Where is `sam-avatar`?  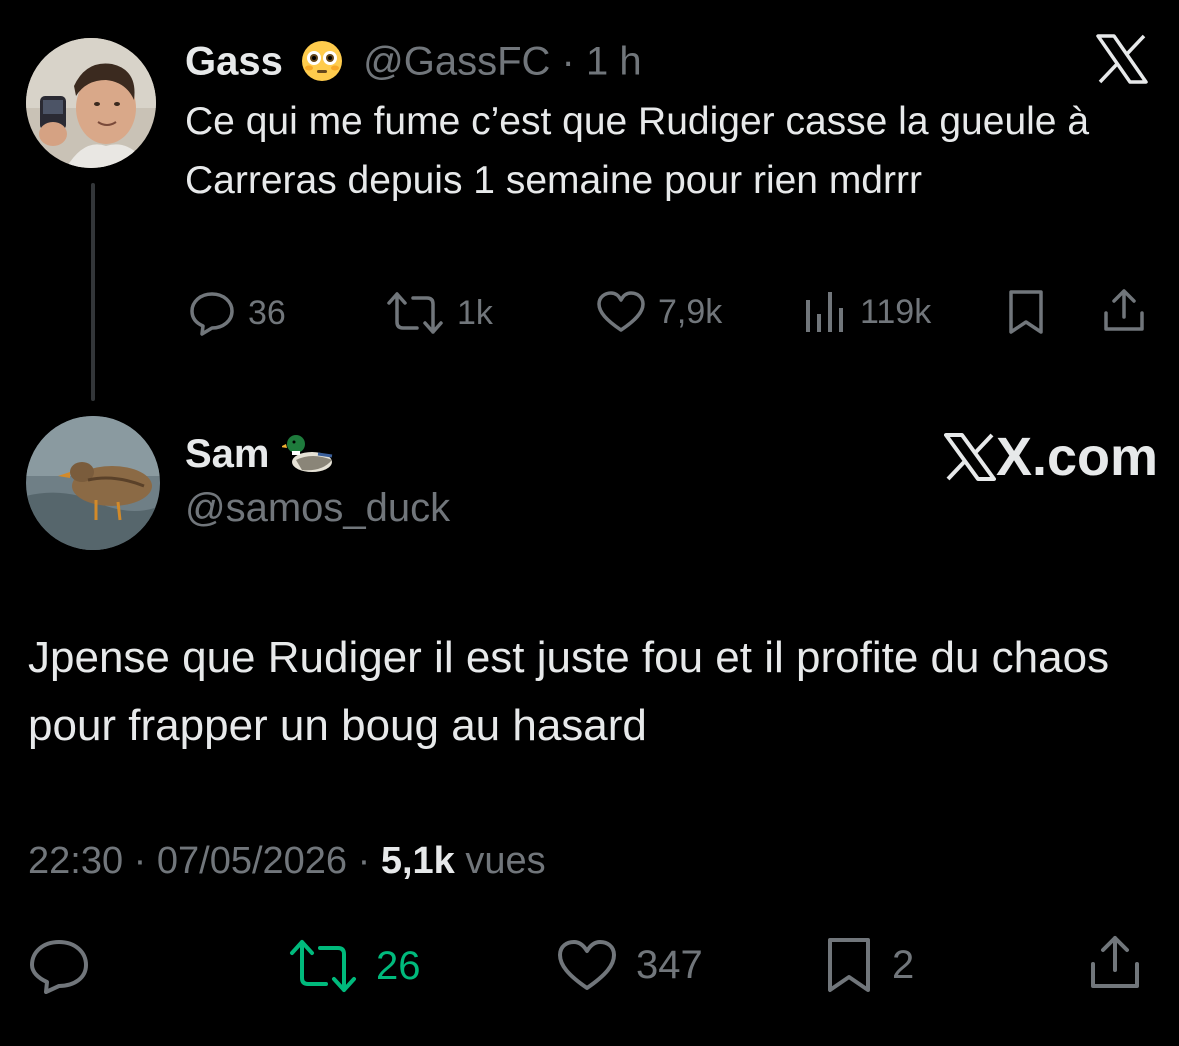 sam-avatar is located at coordinates (93, 483).